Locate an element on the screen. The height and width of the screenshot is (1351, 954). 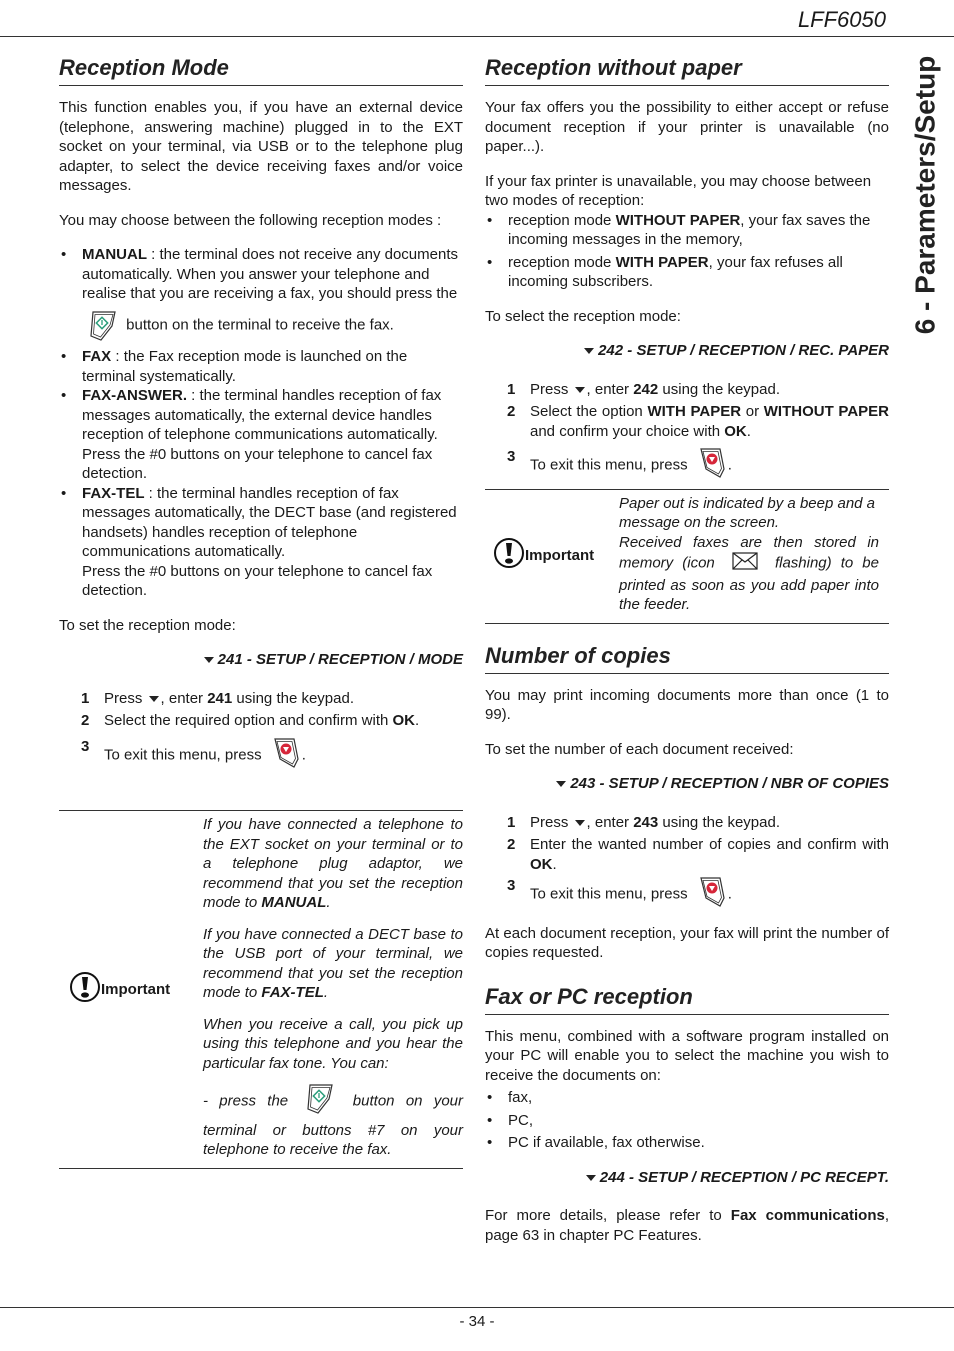
list-item: fax, is located at coordinates (687, 1098).